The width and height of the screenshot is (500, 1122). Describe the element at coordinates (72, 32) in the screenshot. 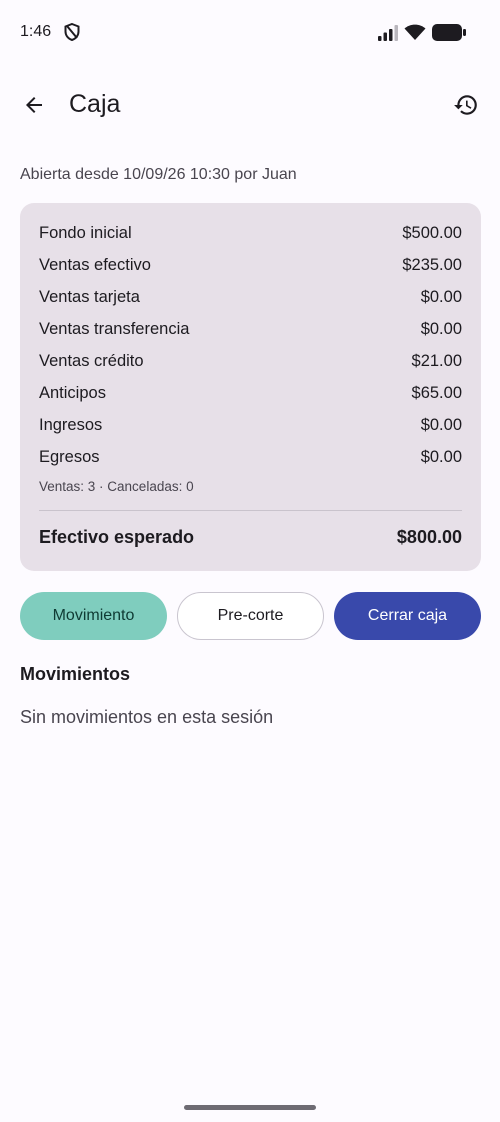

I see `shield-icon` at that location.